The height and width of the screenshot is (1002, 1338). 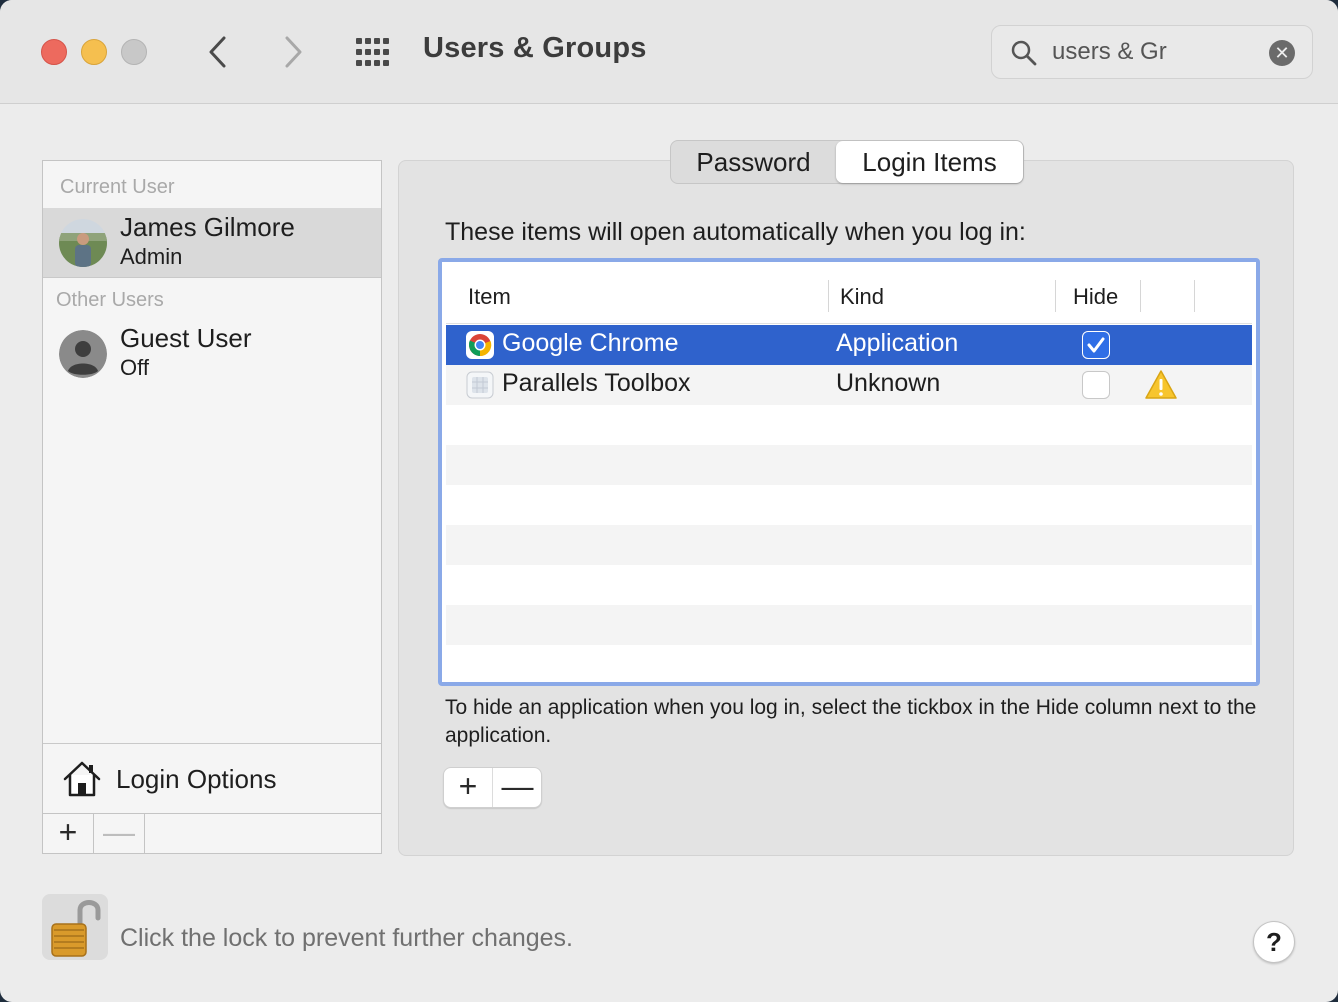 What do you see at coordinates (68, 833) in the screenshot?
I see `add-user-button: +` at bounding box center [68, 833].